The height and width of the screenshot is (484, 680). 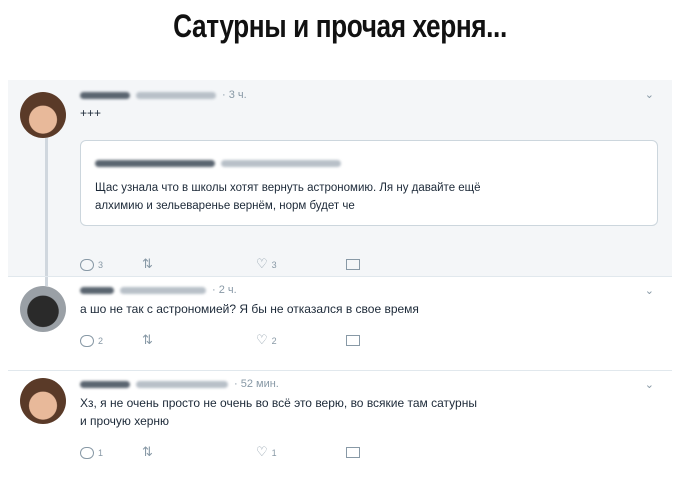 I want to click on reply-count: 1, so click(x=101, y=452).